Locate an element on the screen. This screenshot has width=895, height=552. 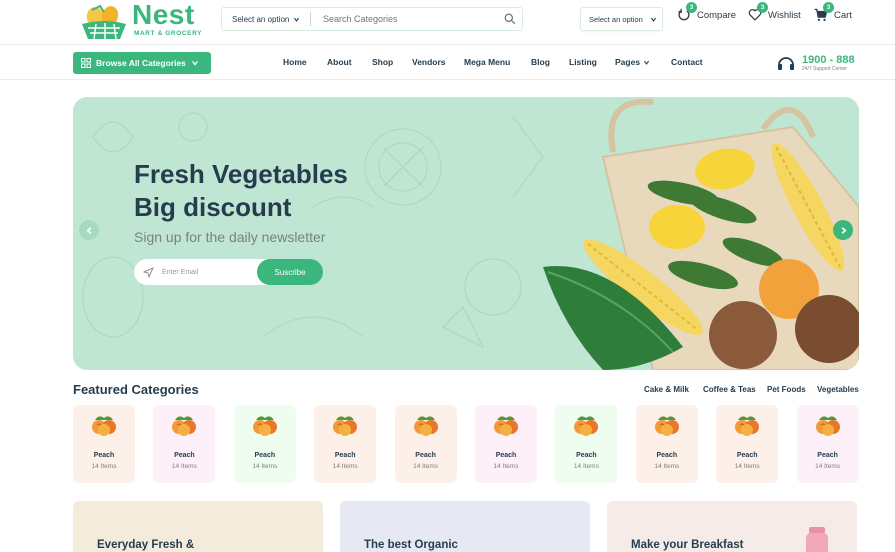
nav-link-contact: Contact is located at coordinates (687, 62).